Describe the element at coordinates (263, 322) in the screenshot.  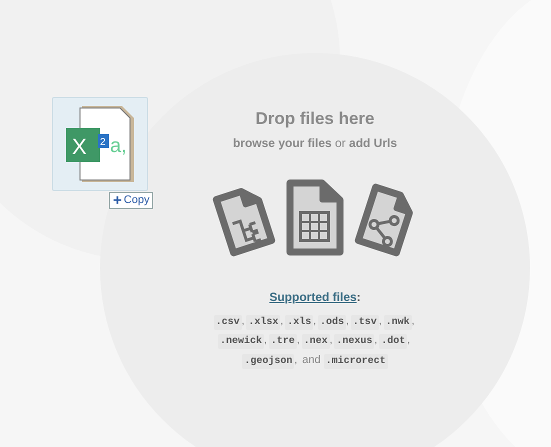
I see `file-extension: .xlsx` at that location.